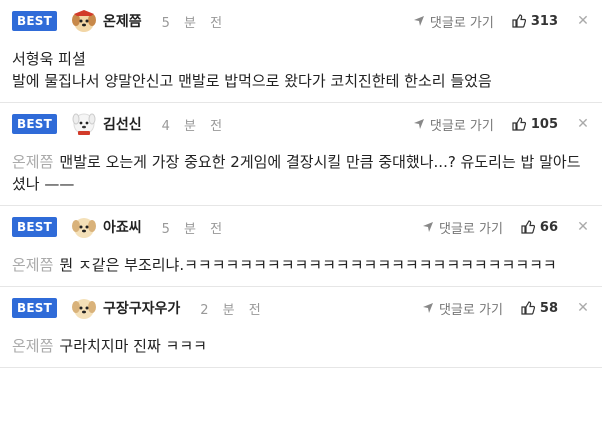 This screenshot has height=440, width=602. What do you see at coordinates (84, 124) in the screenshot?
I see `white-dog-avatar` at bounding box center [84, 124].